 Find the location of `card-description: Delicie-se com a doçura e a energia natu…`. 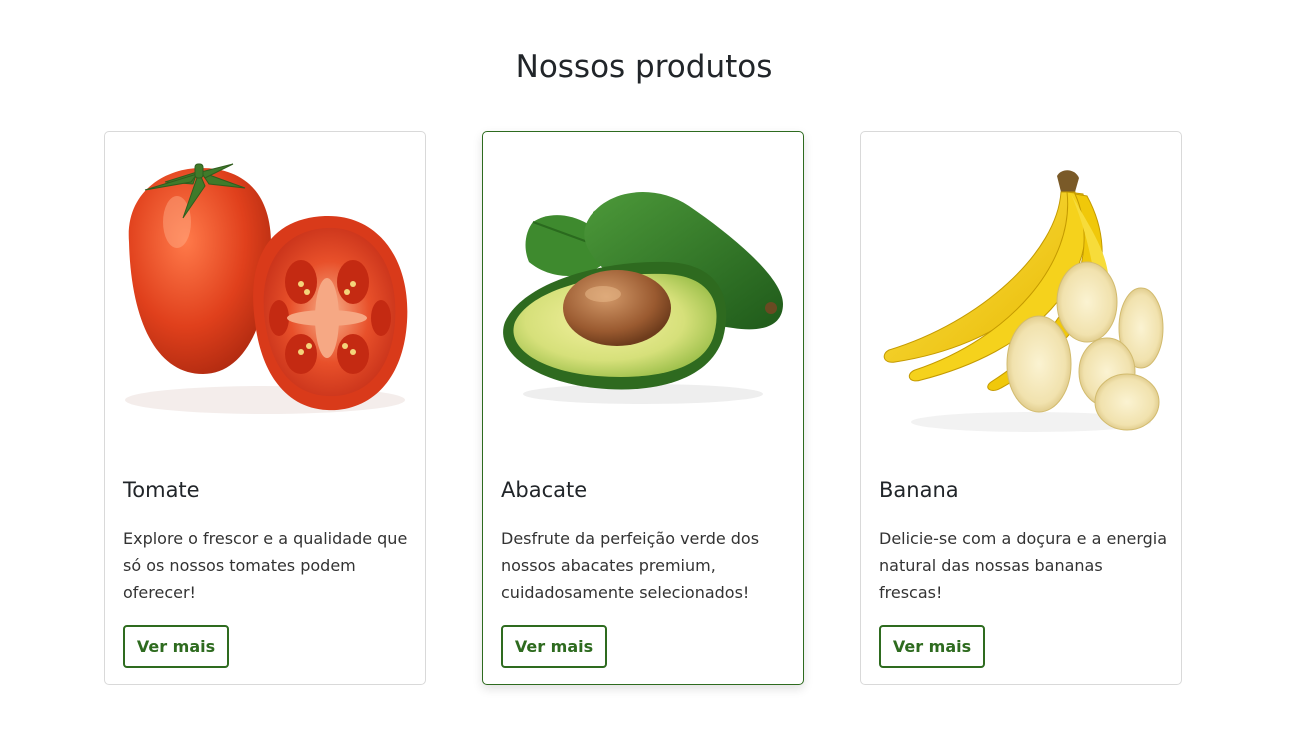

card-description: Delicie-se com a doçura e a energia natu… is located at coordinates (1023, 565).